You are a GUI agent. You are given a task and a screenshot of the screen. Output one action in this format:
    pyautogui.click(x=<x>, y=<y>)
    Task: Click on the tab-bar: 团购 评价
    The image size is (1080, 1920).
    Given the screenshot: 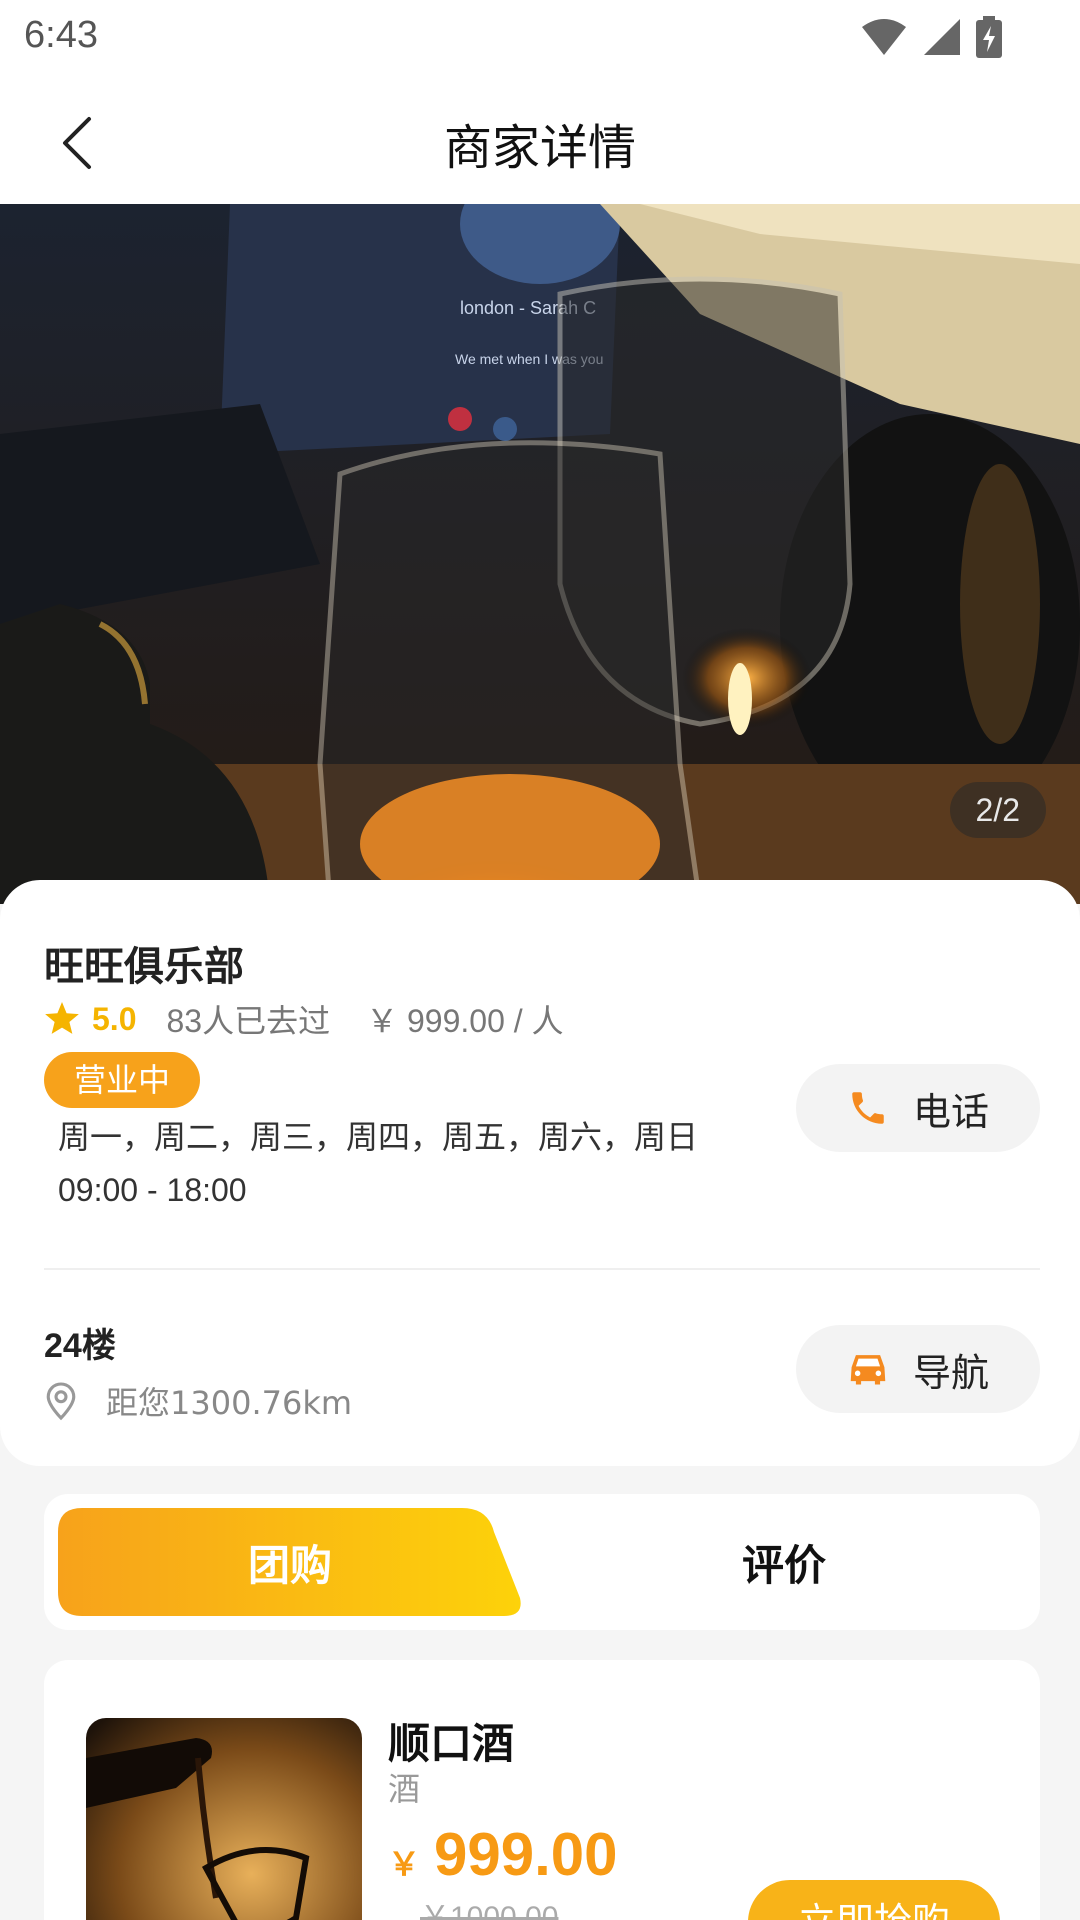 What is the action you would take?
    pyautogui.click(x=542, y=1562)
    